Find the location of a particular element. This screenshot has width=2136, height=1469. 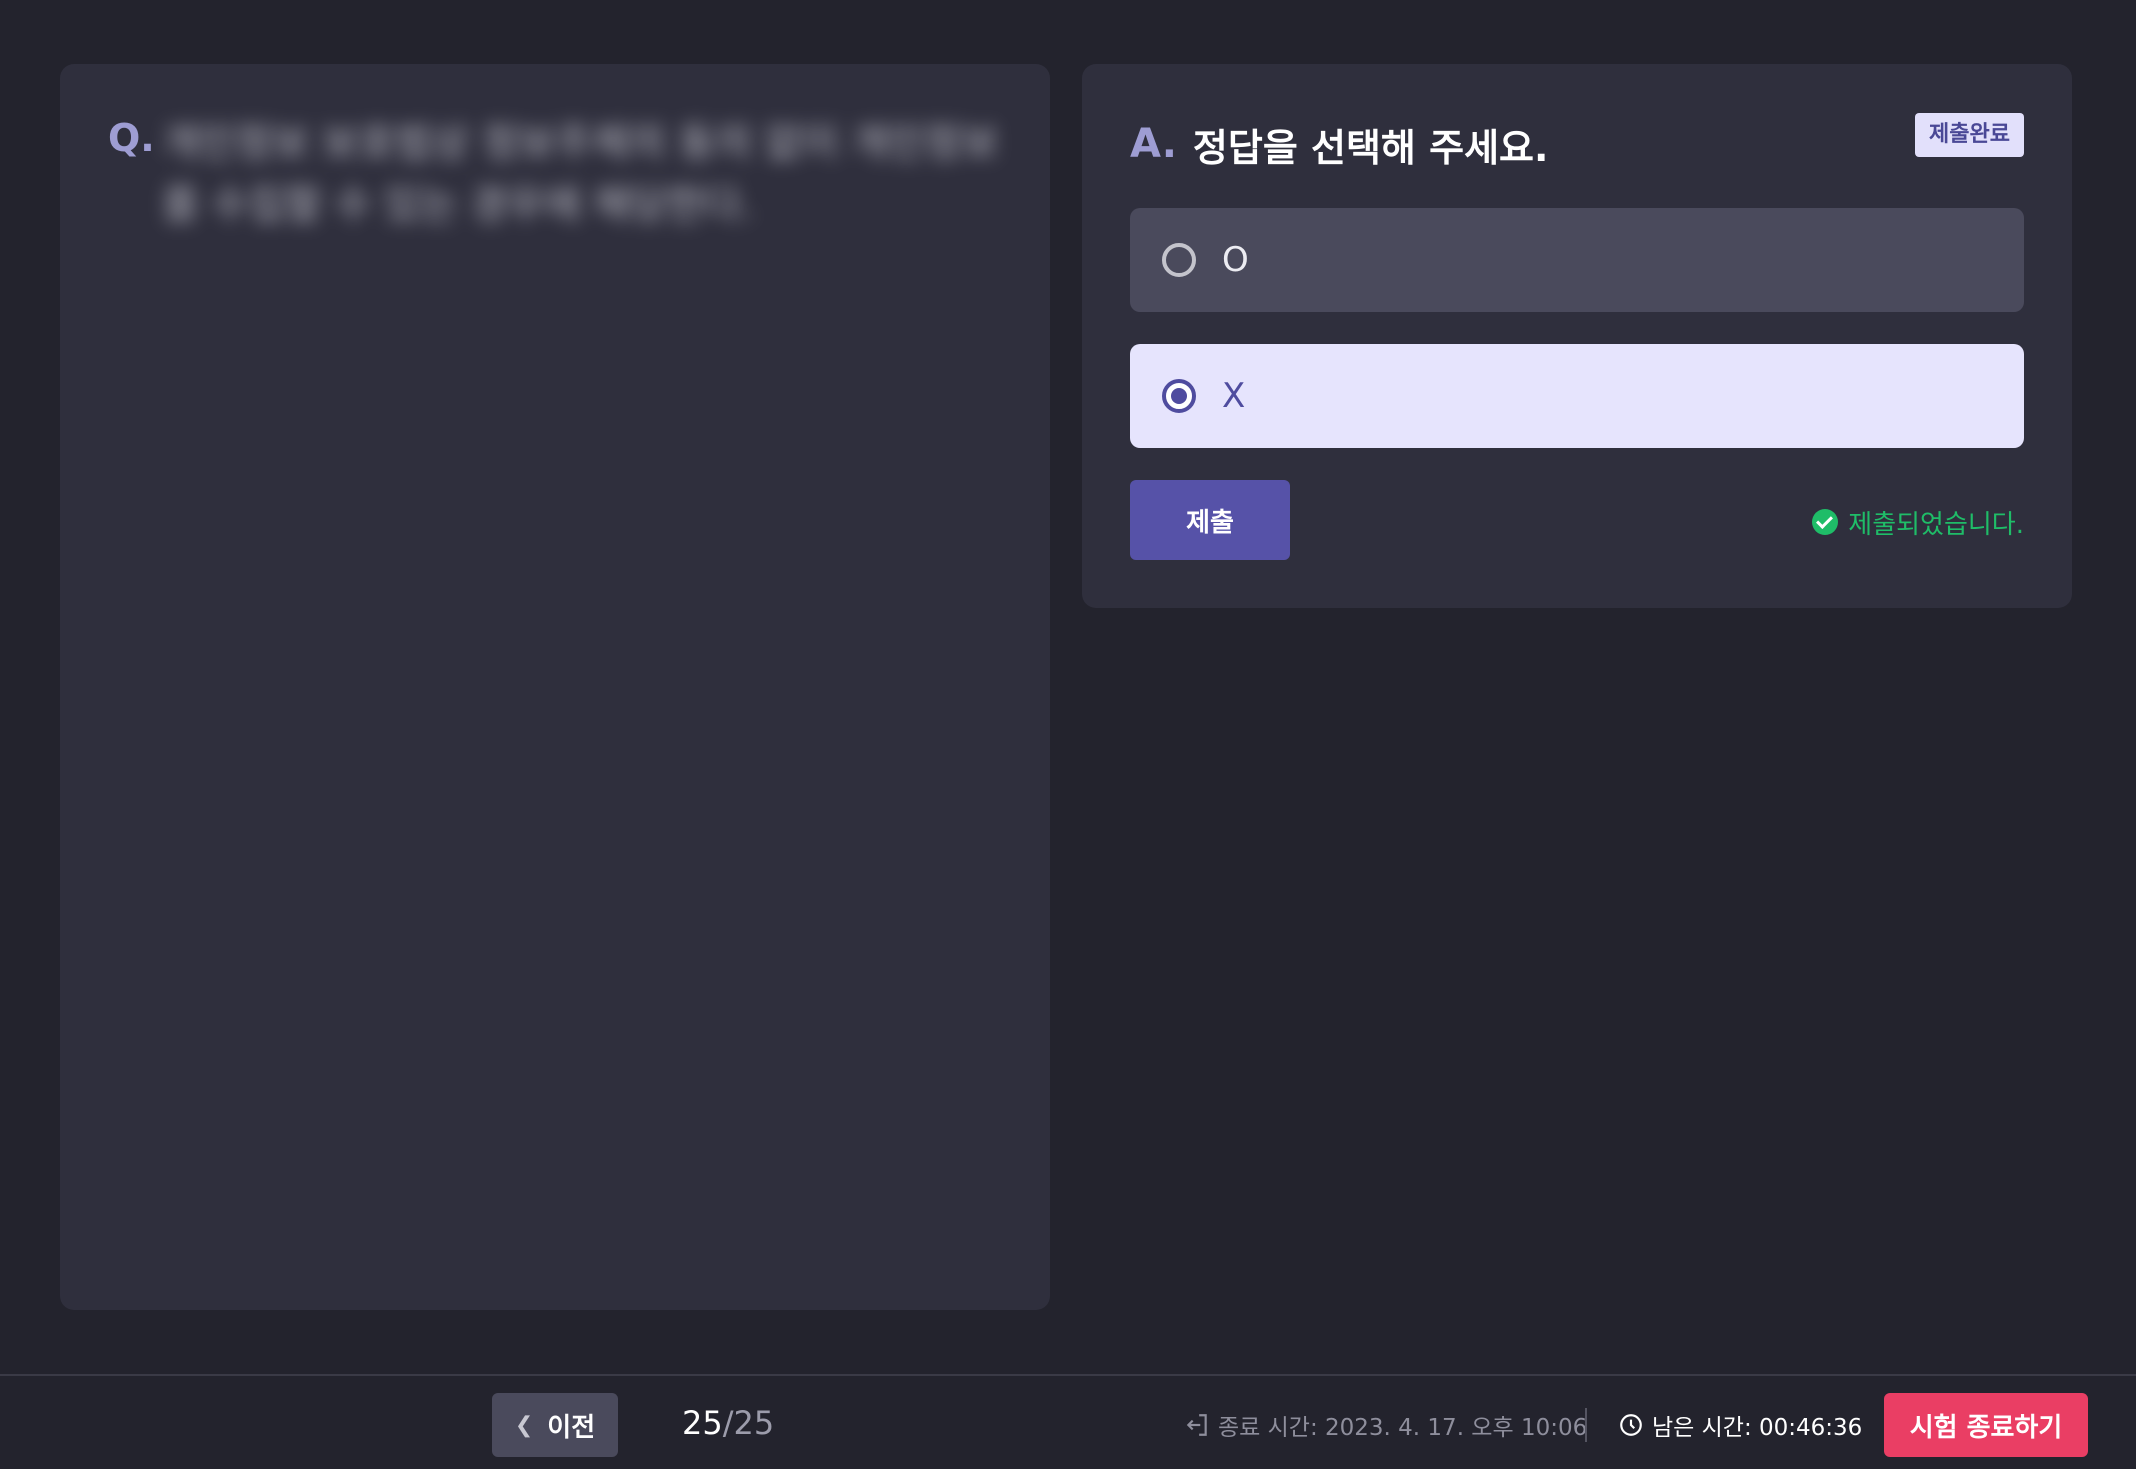

clock-icon is located at coordinates (1631, 1425).